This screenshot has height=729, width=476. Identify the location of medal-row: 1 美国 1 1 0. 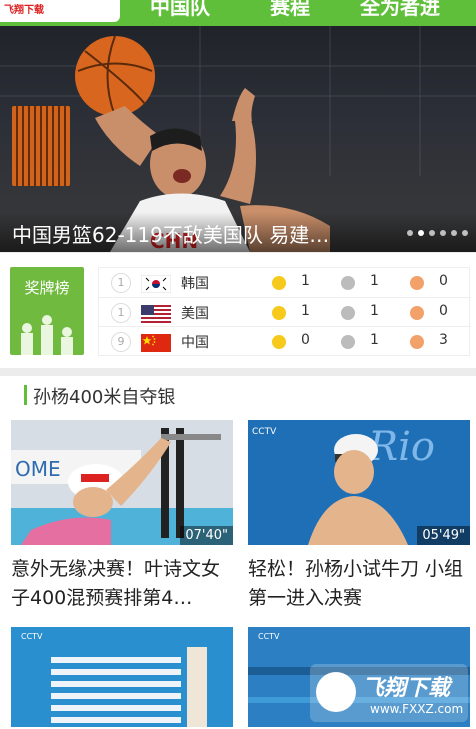
(285, 311).